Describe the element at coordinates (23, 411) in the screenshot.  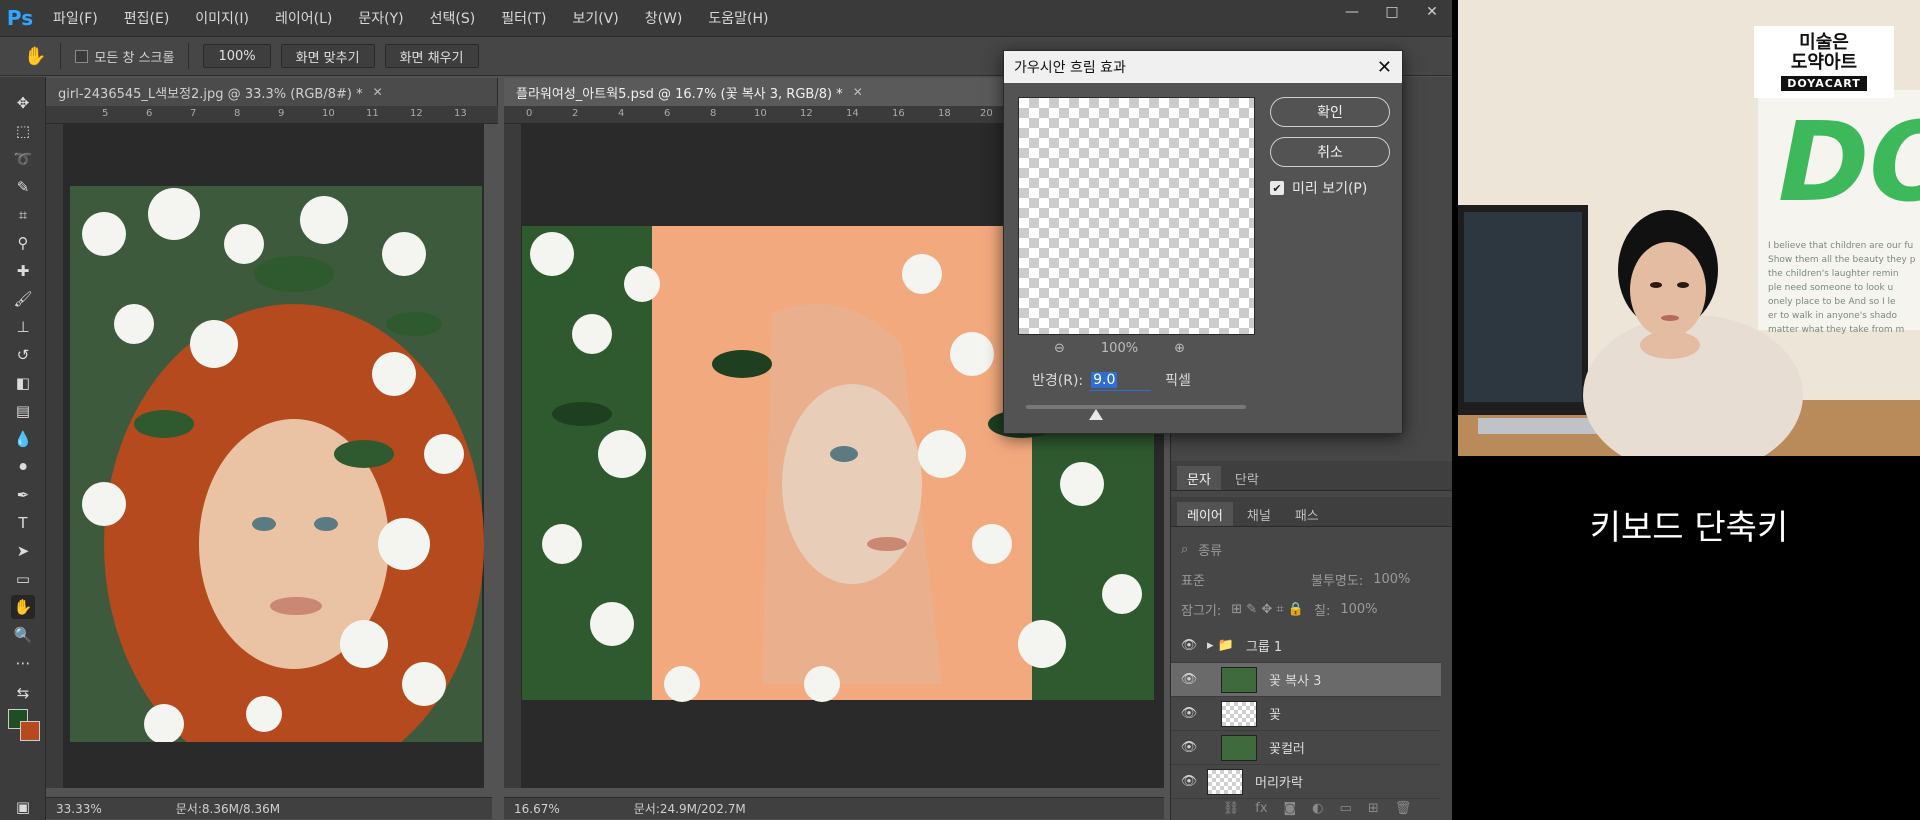
I see `gradient-tool-icon: ▤` at that location.